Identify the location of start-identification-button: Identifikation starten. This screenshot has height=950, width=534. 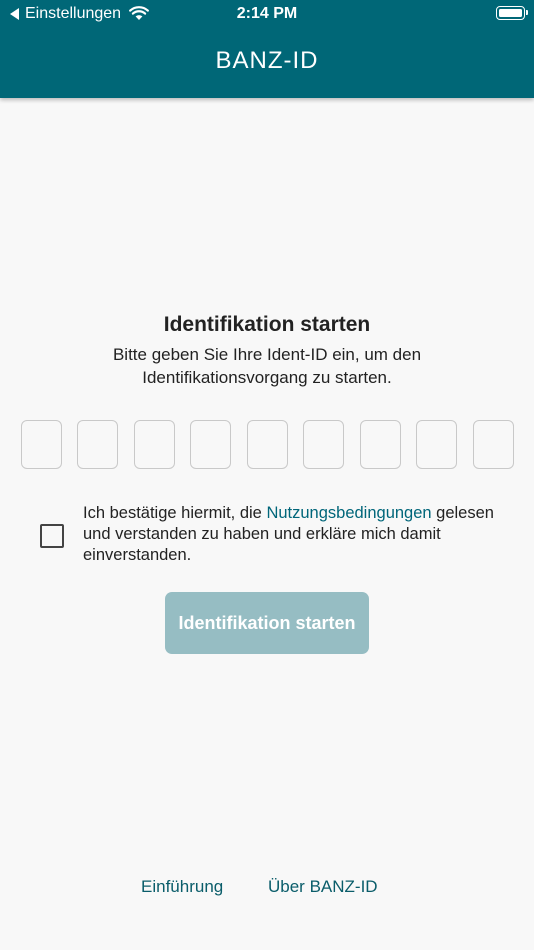
(267, 623).